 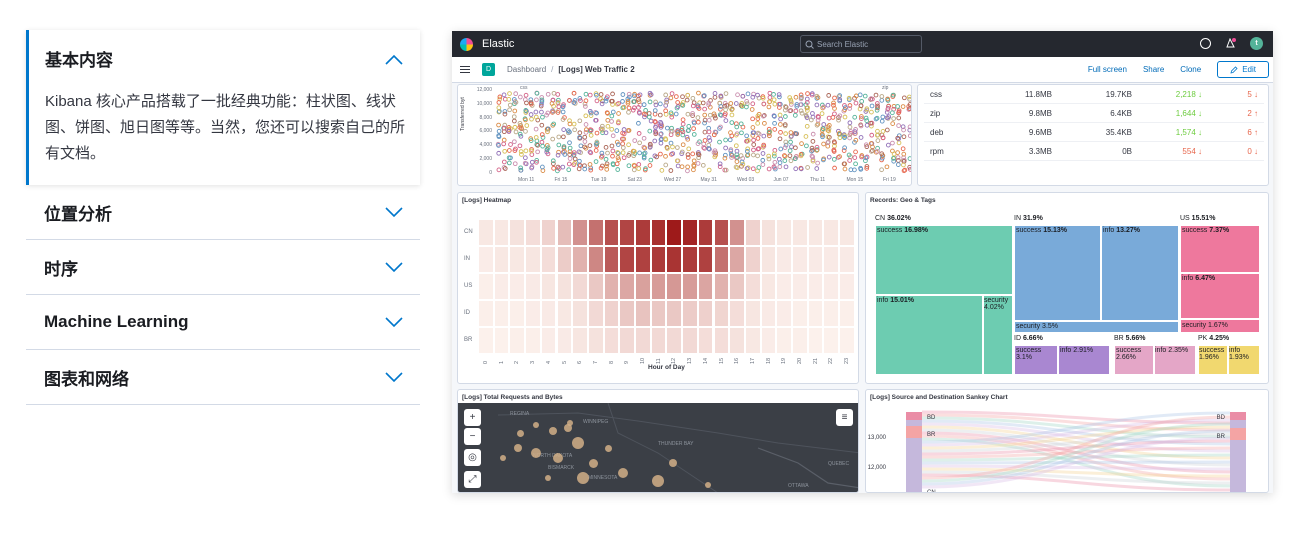 What do you see at coordinates (1239, 357) in the screenshot?
I see `treemap-label: 1.93%` at bounding box center [1239, 357].